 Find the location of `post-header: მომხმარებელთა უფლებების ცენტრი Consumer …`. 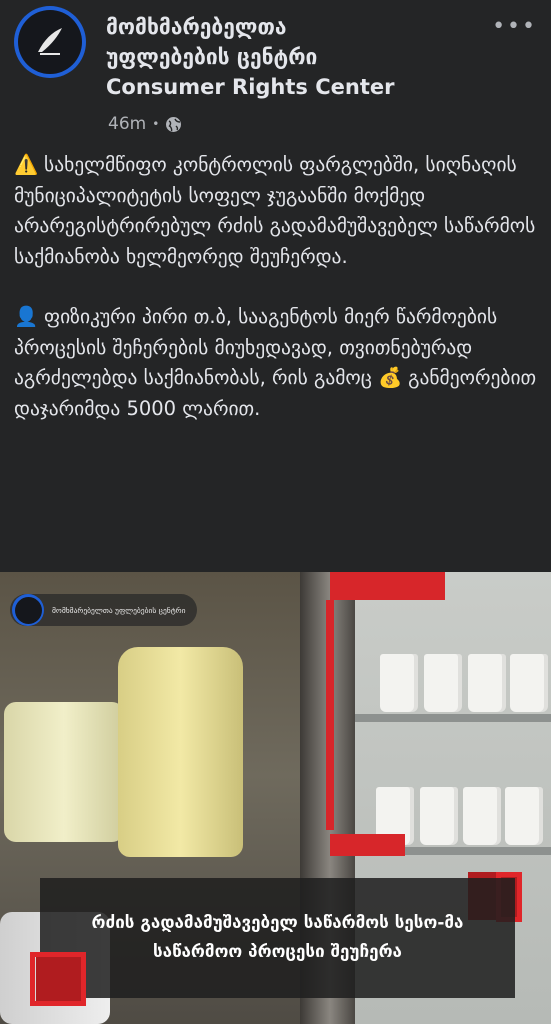

post-header: მომხმარებელთა უფლებების ცენტრი Consumer … is located at coordinates (275, 75).